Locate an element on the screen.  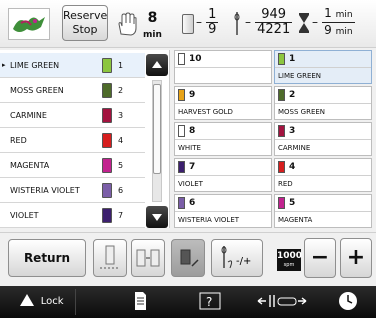
stitch-total: 4221 is located at coordinates (274, 29).